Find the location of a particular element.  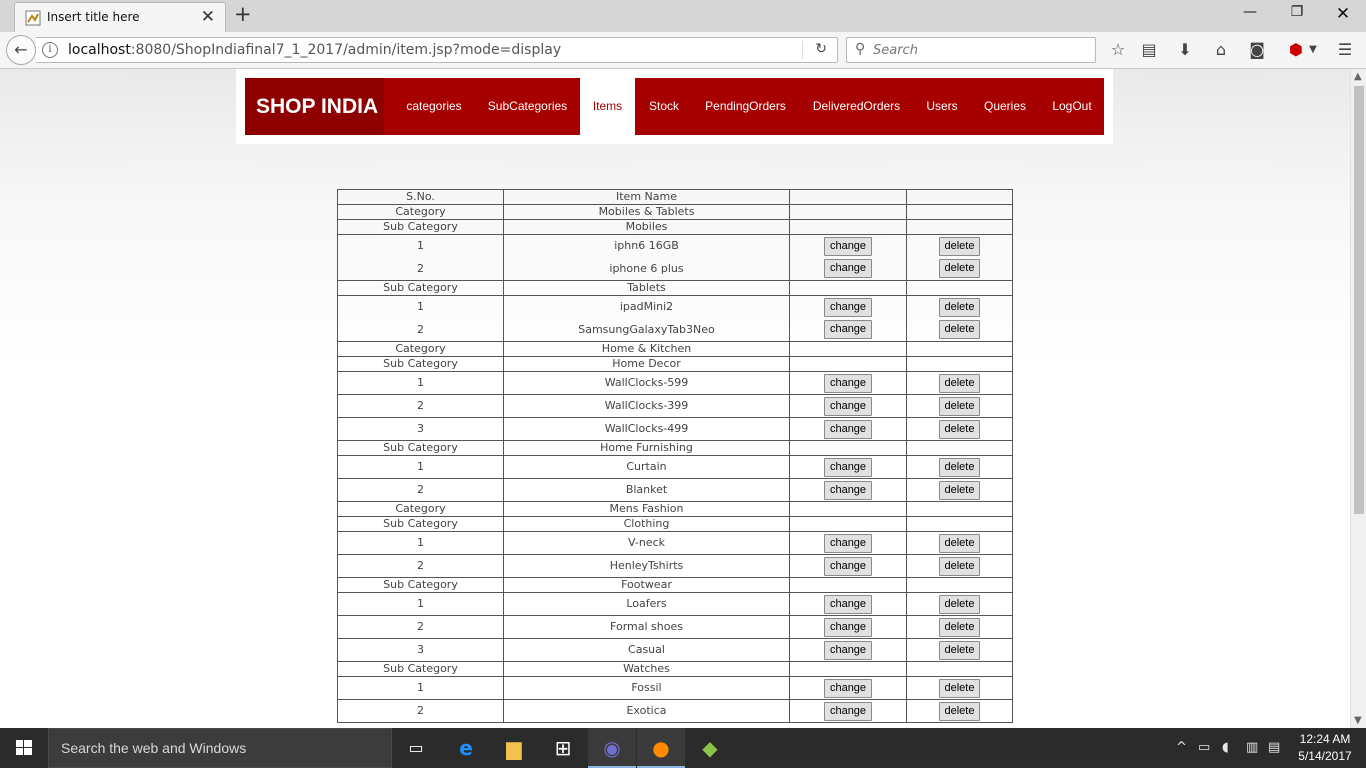

subcategory-row: Sub Category Watches is located at coordinates (675, 669).